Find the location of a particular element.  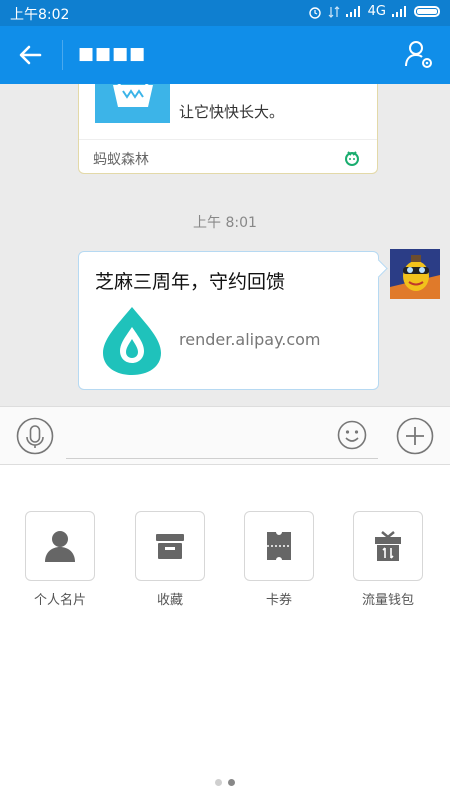

tool-business-card: 个人名片 is located at coordinates (60, 559).